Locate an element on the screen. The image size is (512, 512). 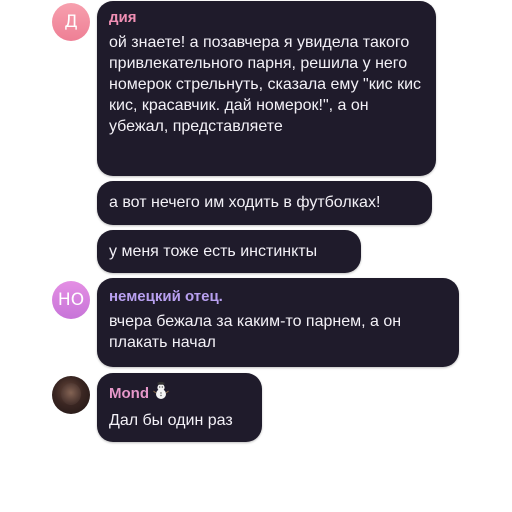
message-bubble: а вот нечего им ходить в футболках! is located at coordinates (264, 203).